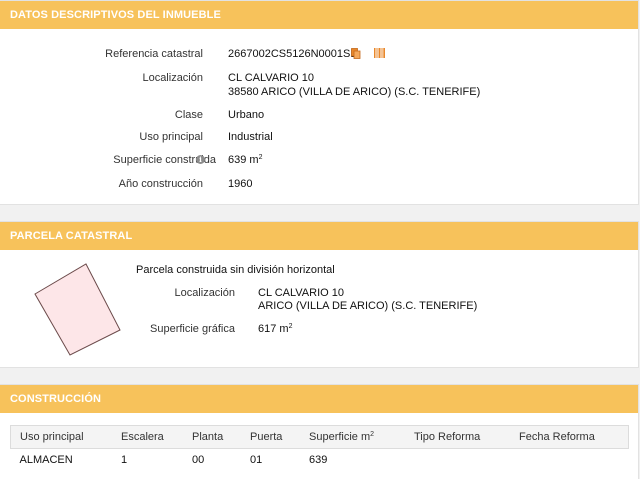  Describe the element at coordinates (246, 115) in the screenshot. I see `clase-value: Urbano` at that location.